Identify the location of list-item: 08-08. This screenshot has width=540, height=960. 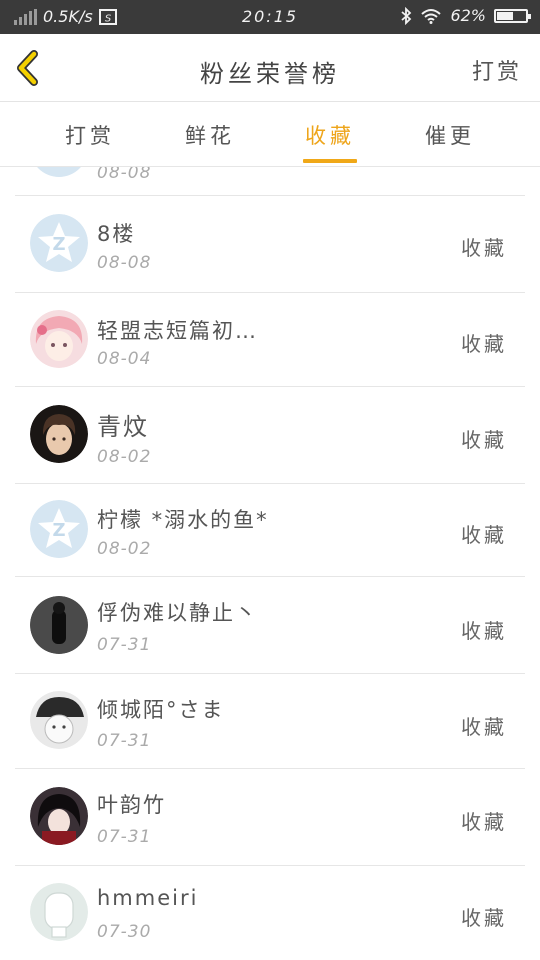
(270, 181).